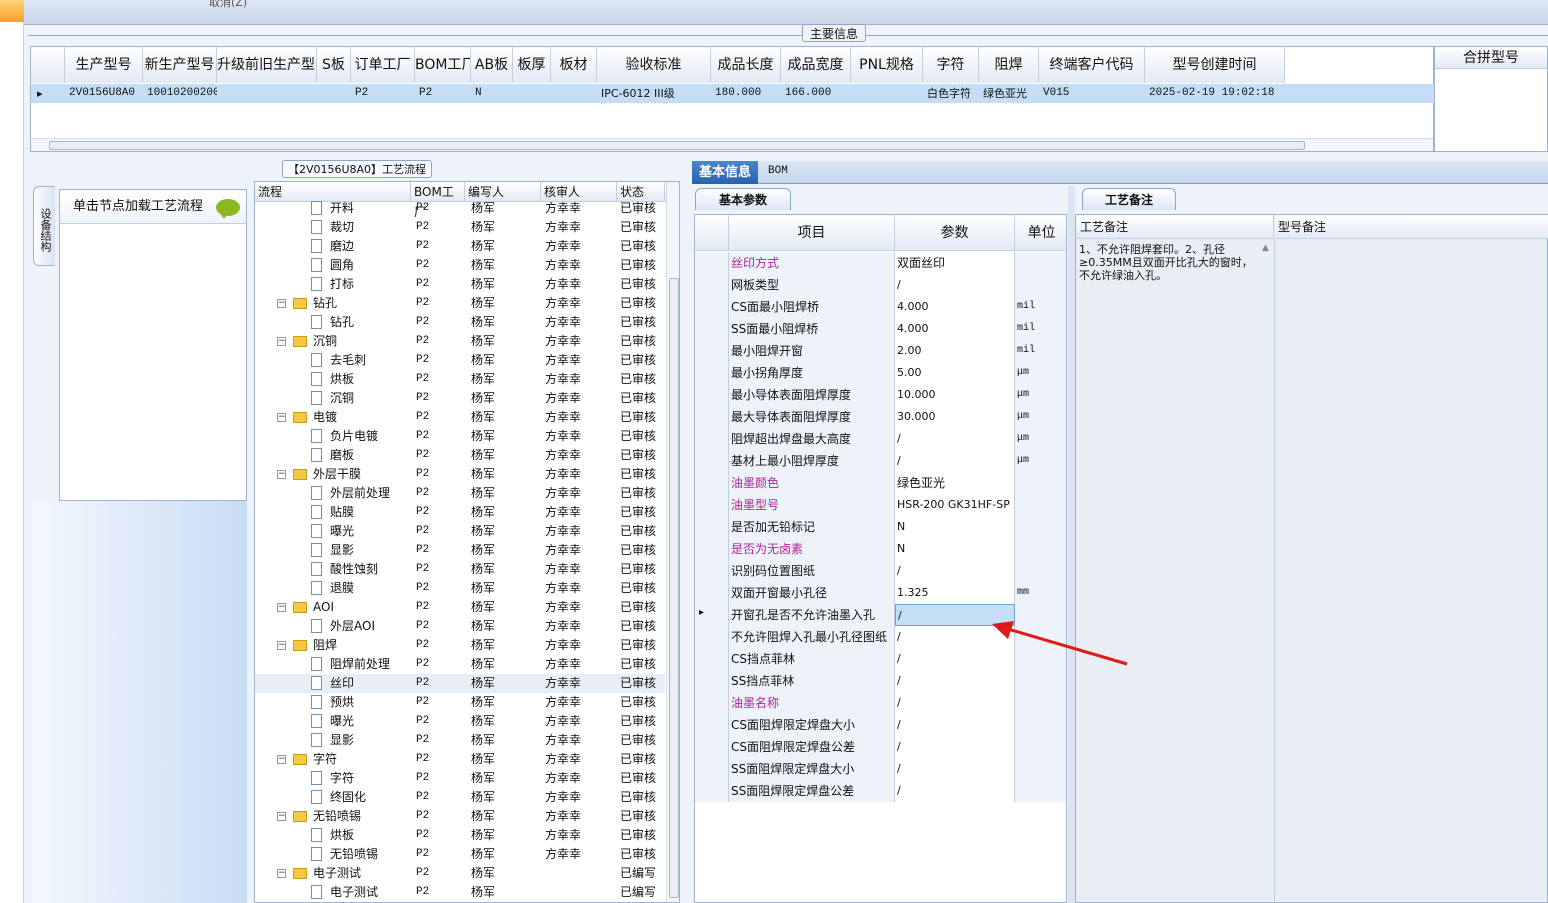 This screenshot has height=903, width=1548. What do you see at coordinates (460, 360) in the screenshot?
I see `process-row: 去毛刺 P2 杨军 方幸幸 已审核` at bounding box center [460, 360].